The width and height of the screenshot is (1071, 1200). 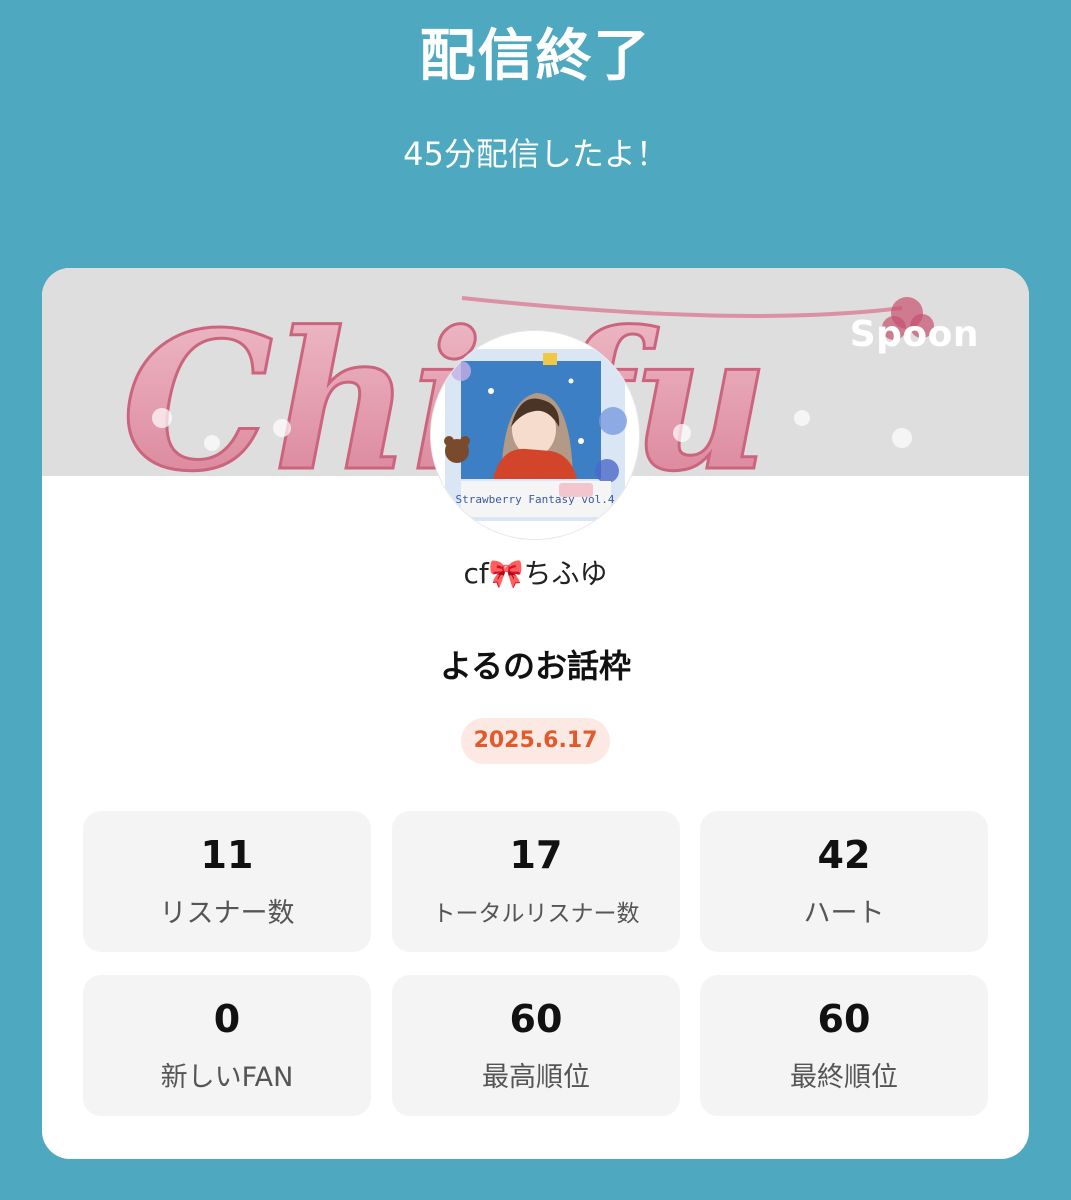 What do you see at coordinates (535, 666) in the screenshot?
I see `broadcast-title: よるのお話枠` at bounding box center [535, 666].